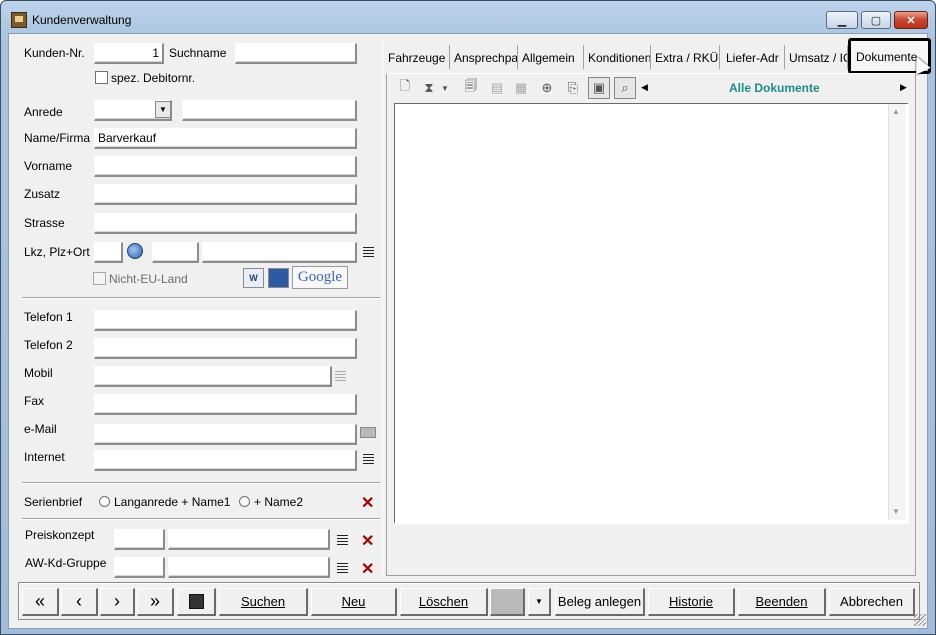  What do you see at coordinates (40, 429) in the screenshot?
I see `email-label: e-Mail` at bounding box center [40, 429].